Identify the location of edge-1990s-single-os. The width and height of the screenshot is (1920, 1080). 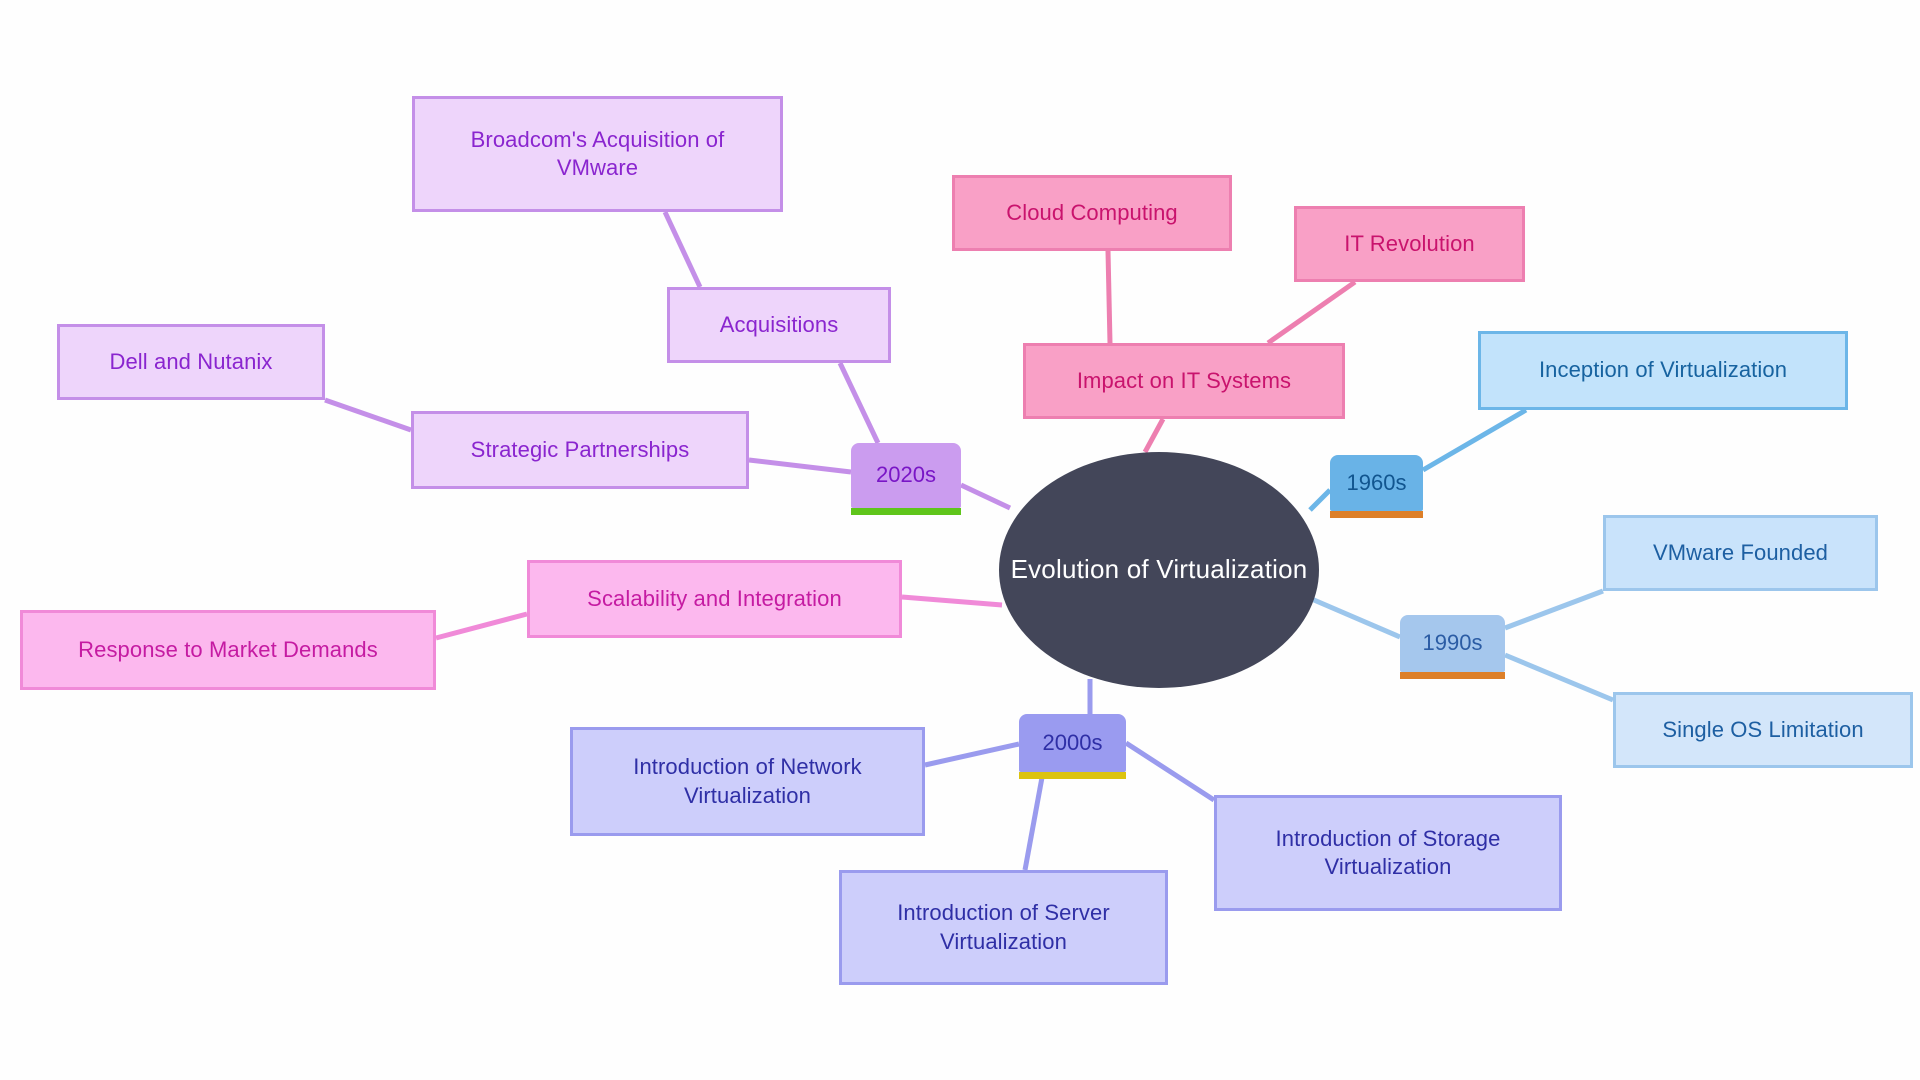
(1559, 677).